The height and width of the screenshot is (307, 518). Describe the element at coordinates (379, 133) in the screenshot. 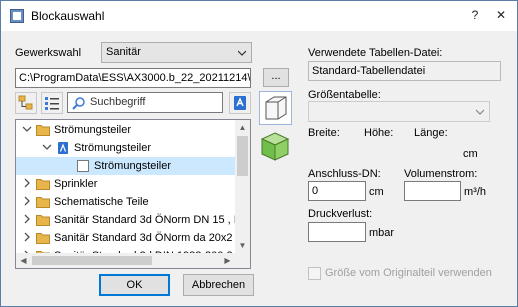

I see `height-label: Höhe:` at that location.